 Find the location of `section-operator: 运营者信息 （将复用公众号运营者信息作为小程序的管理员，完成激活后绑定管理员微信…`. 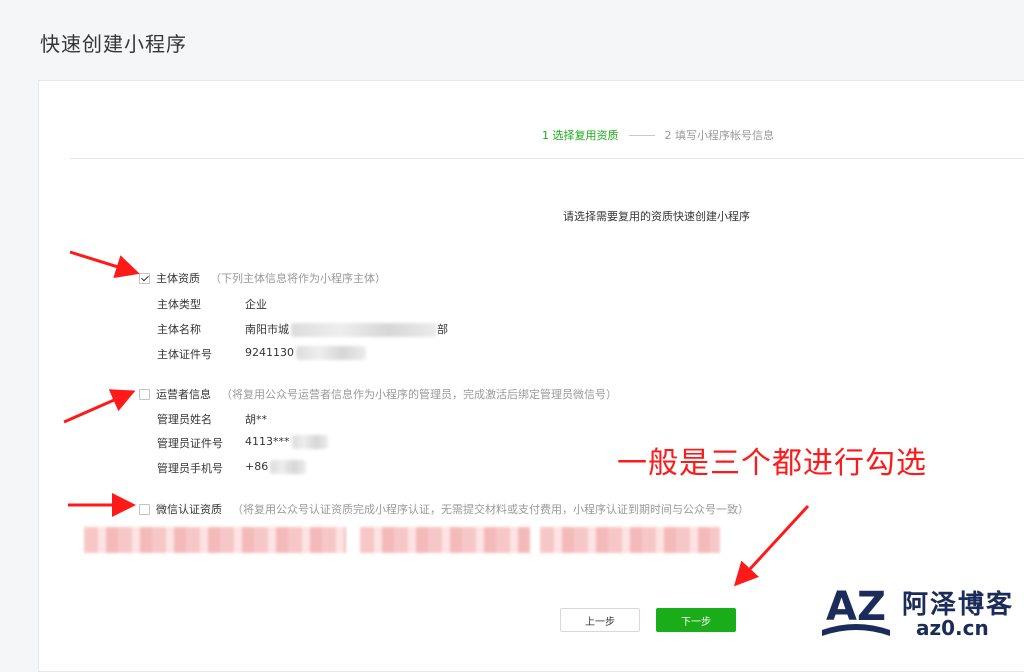

section-operator: 运营者信息 （将复用公众号运营者信息作为小程序的管理员，完成激活后绑定管理员微信… is located at coordinates (378, 394).